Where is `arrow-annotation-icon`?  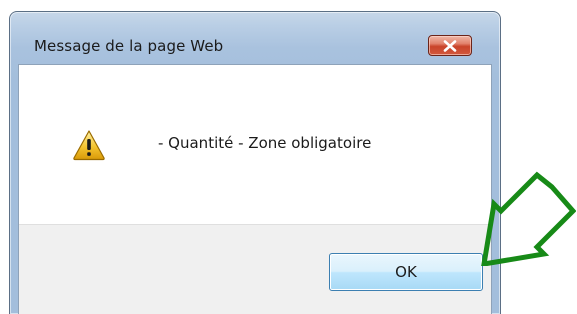
arrow-annotation-icon is located at coordinates (528, 218).